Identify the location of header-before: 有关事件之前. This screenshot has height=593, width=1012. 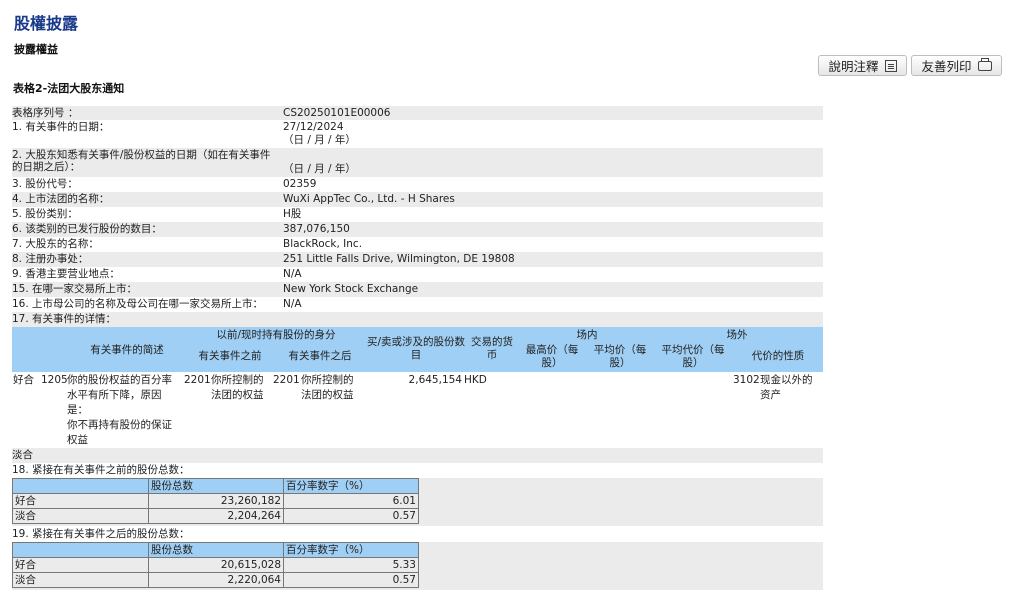
(230, 356).